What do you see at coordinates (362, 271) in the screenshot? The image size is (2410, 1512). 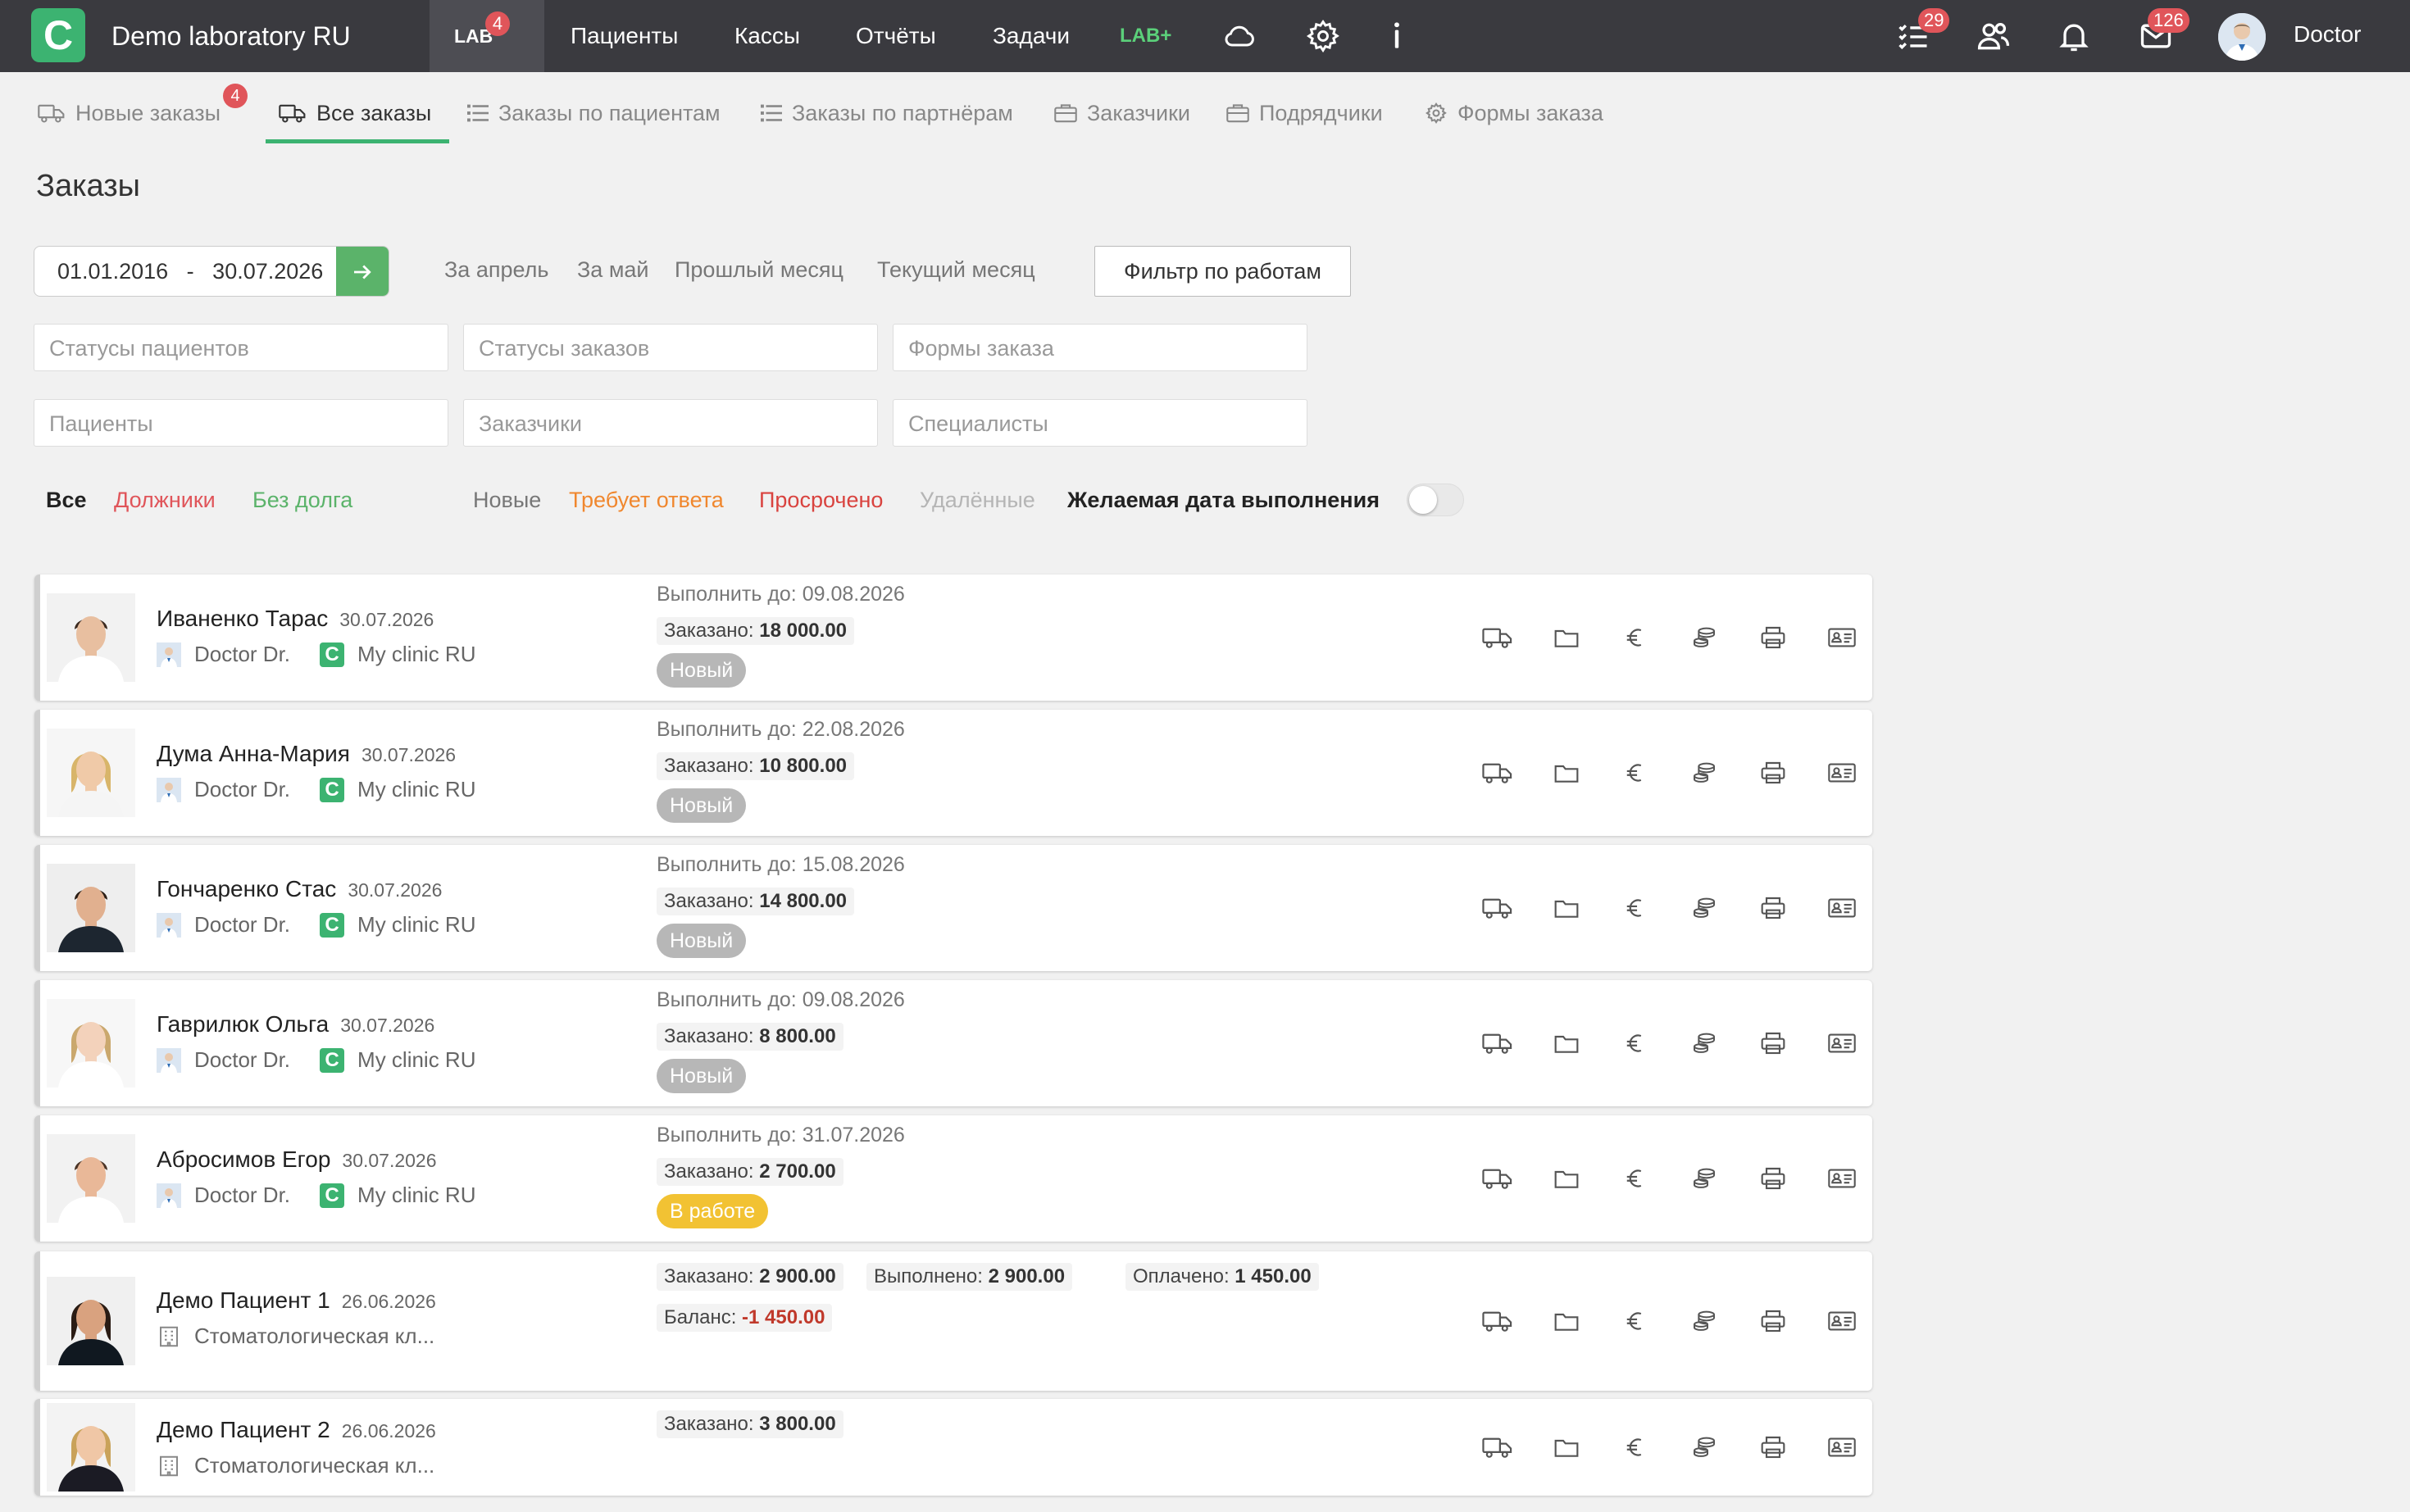 I see `apply-date-button` at bounding box center [362, 271].